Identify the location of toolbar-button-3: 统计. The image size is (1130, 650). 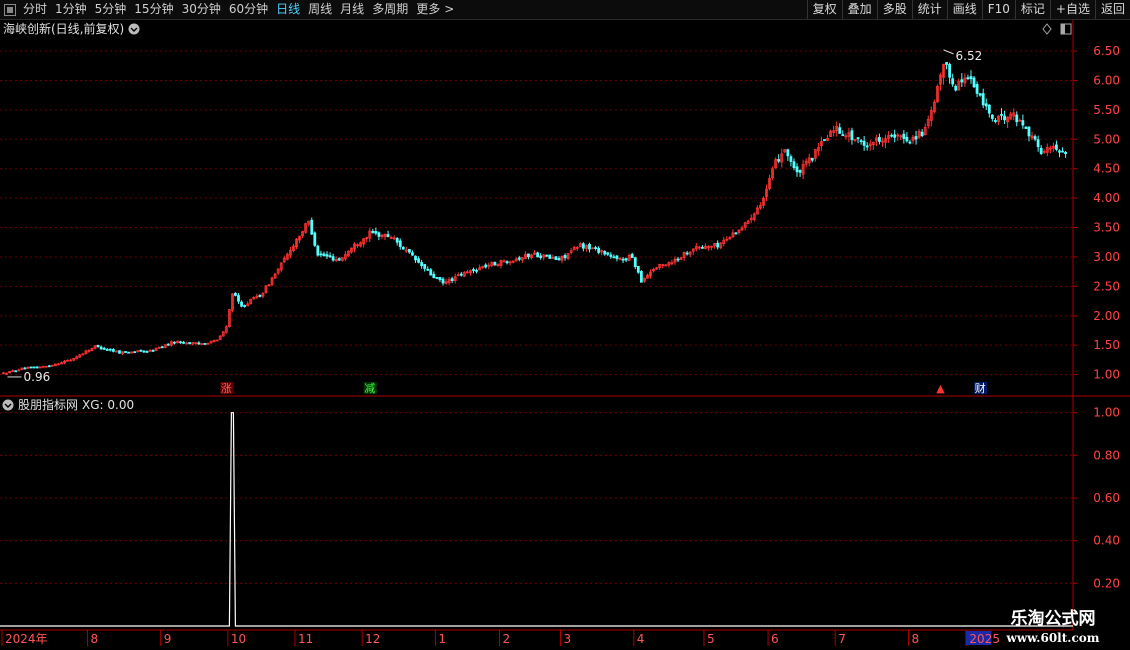
(929, 9).